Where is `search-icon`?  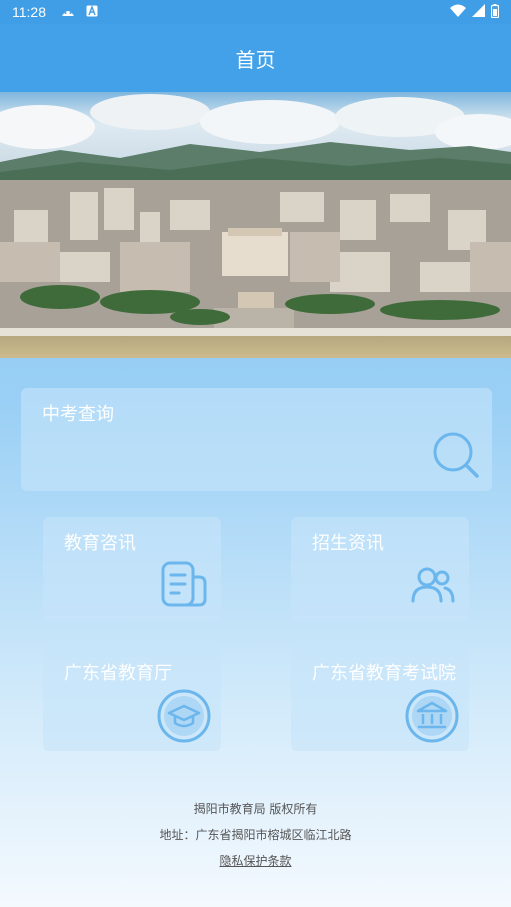
search-icon is located at coordinates (456, 455).